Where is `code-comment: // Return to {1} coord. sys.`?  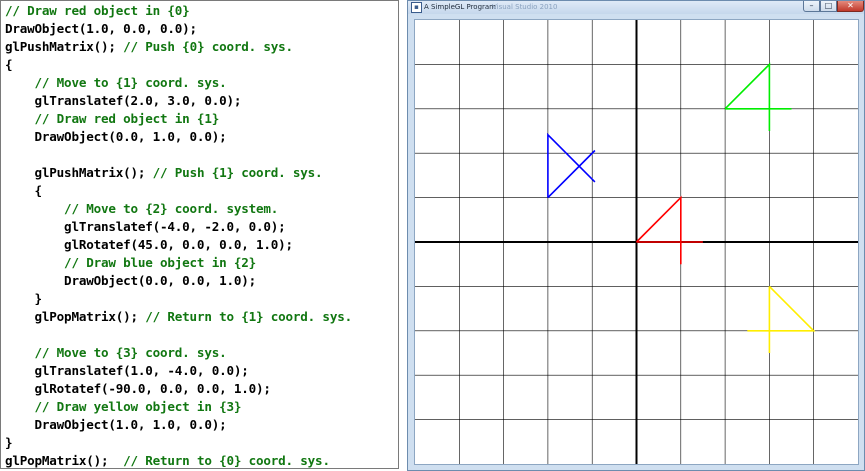
code-comment: // Return to {1} coord. sys. is located at coordinates (248, 316).